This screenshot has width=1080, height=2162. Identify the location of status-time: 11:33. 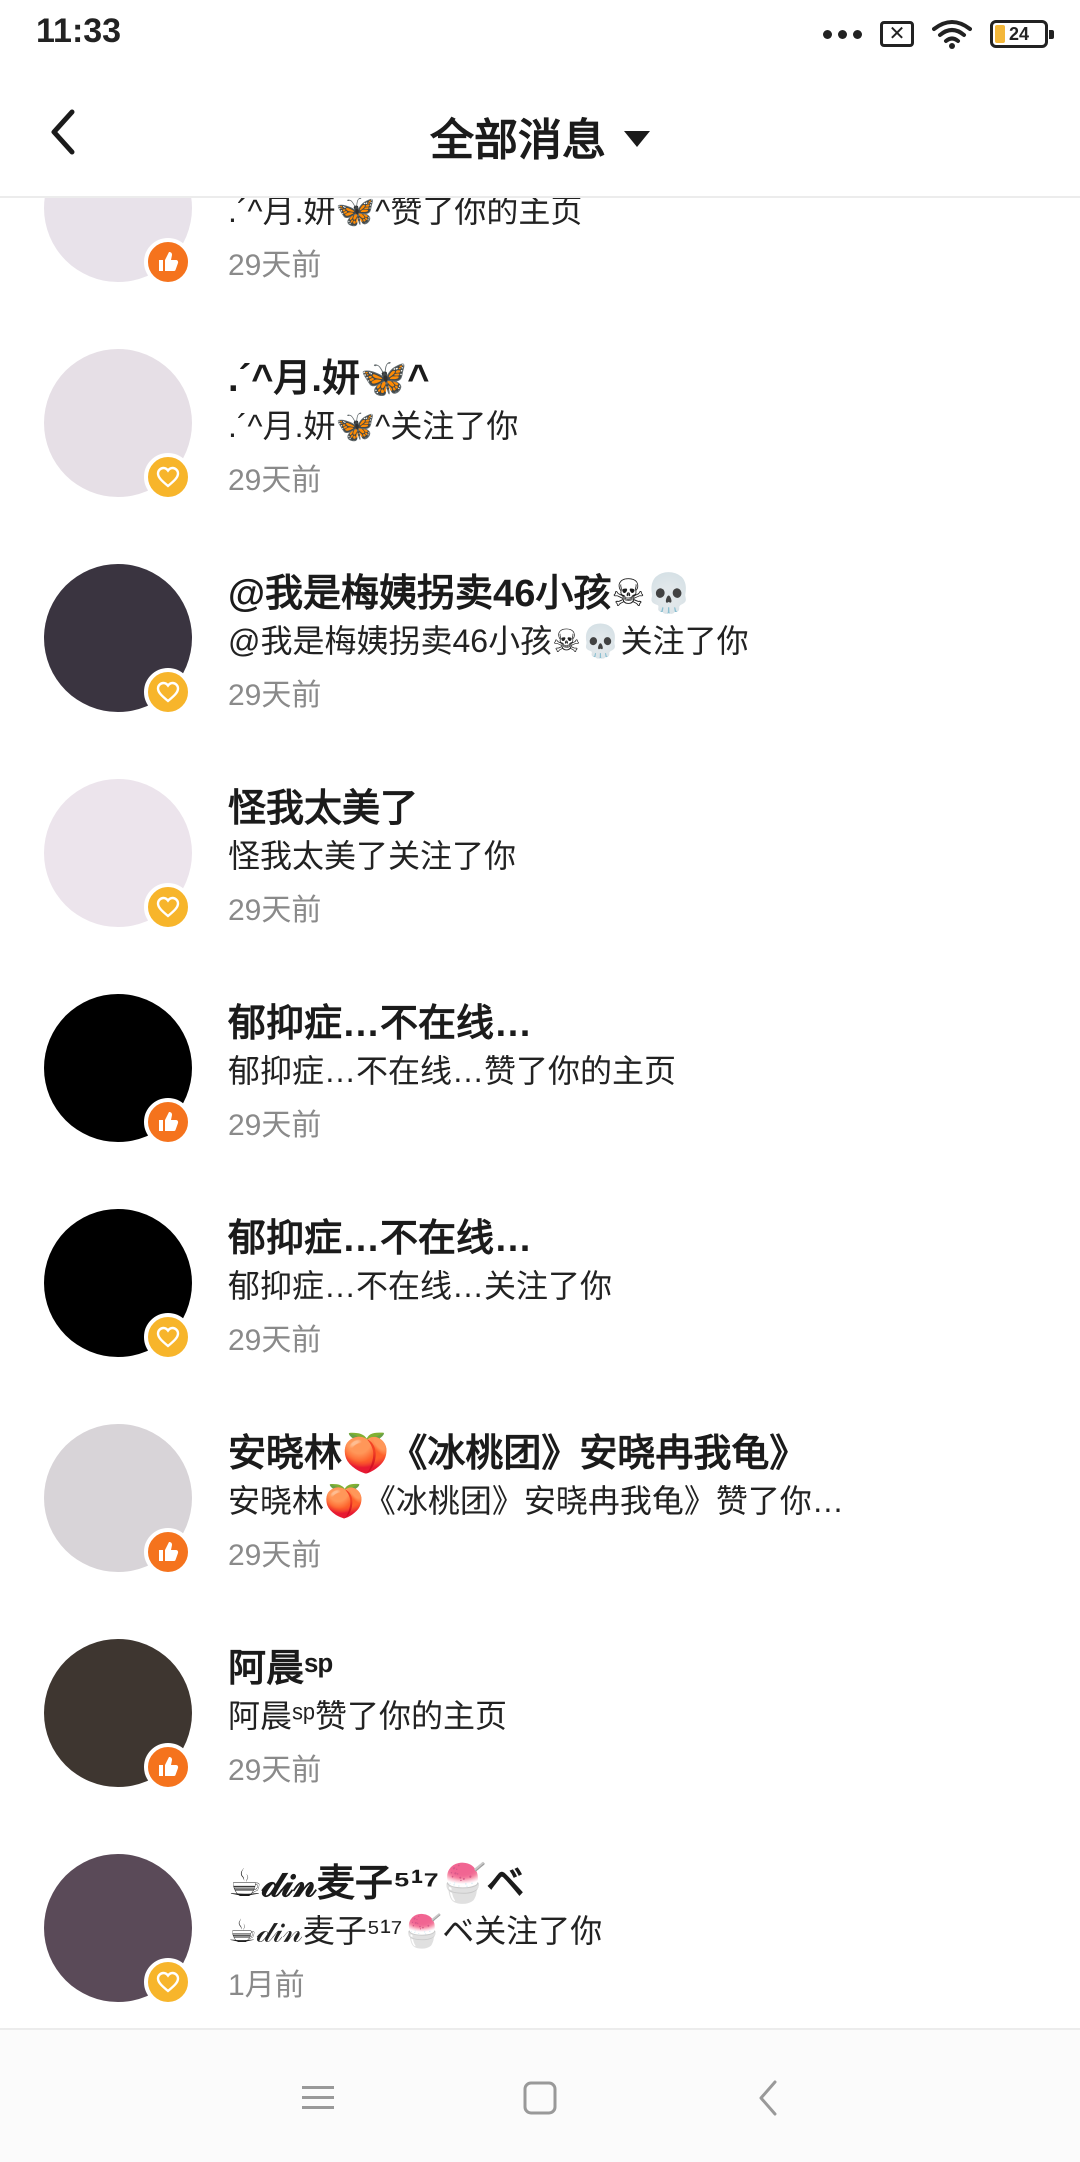
(79, 31).